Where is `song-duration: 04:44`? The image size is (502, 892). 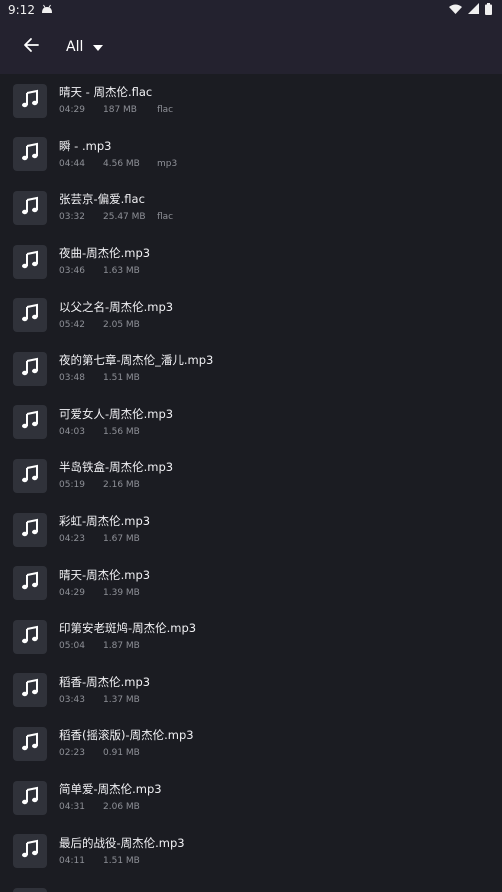 song-duration: 04:44 is located at coordinates (72, 163).